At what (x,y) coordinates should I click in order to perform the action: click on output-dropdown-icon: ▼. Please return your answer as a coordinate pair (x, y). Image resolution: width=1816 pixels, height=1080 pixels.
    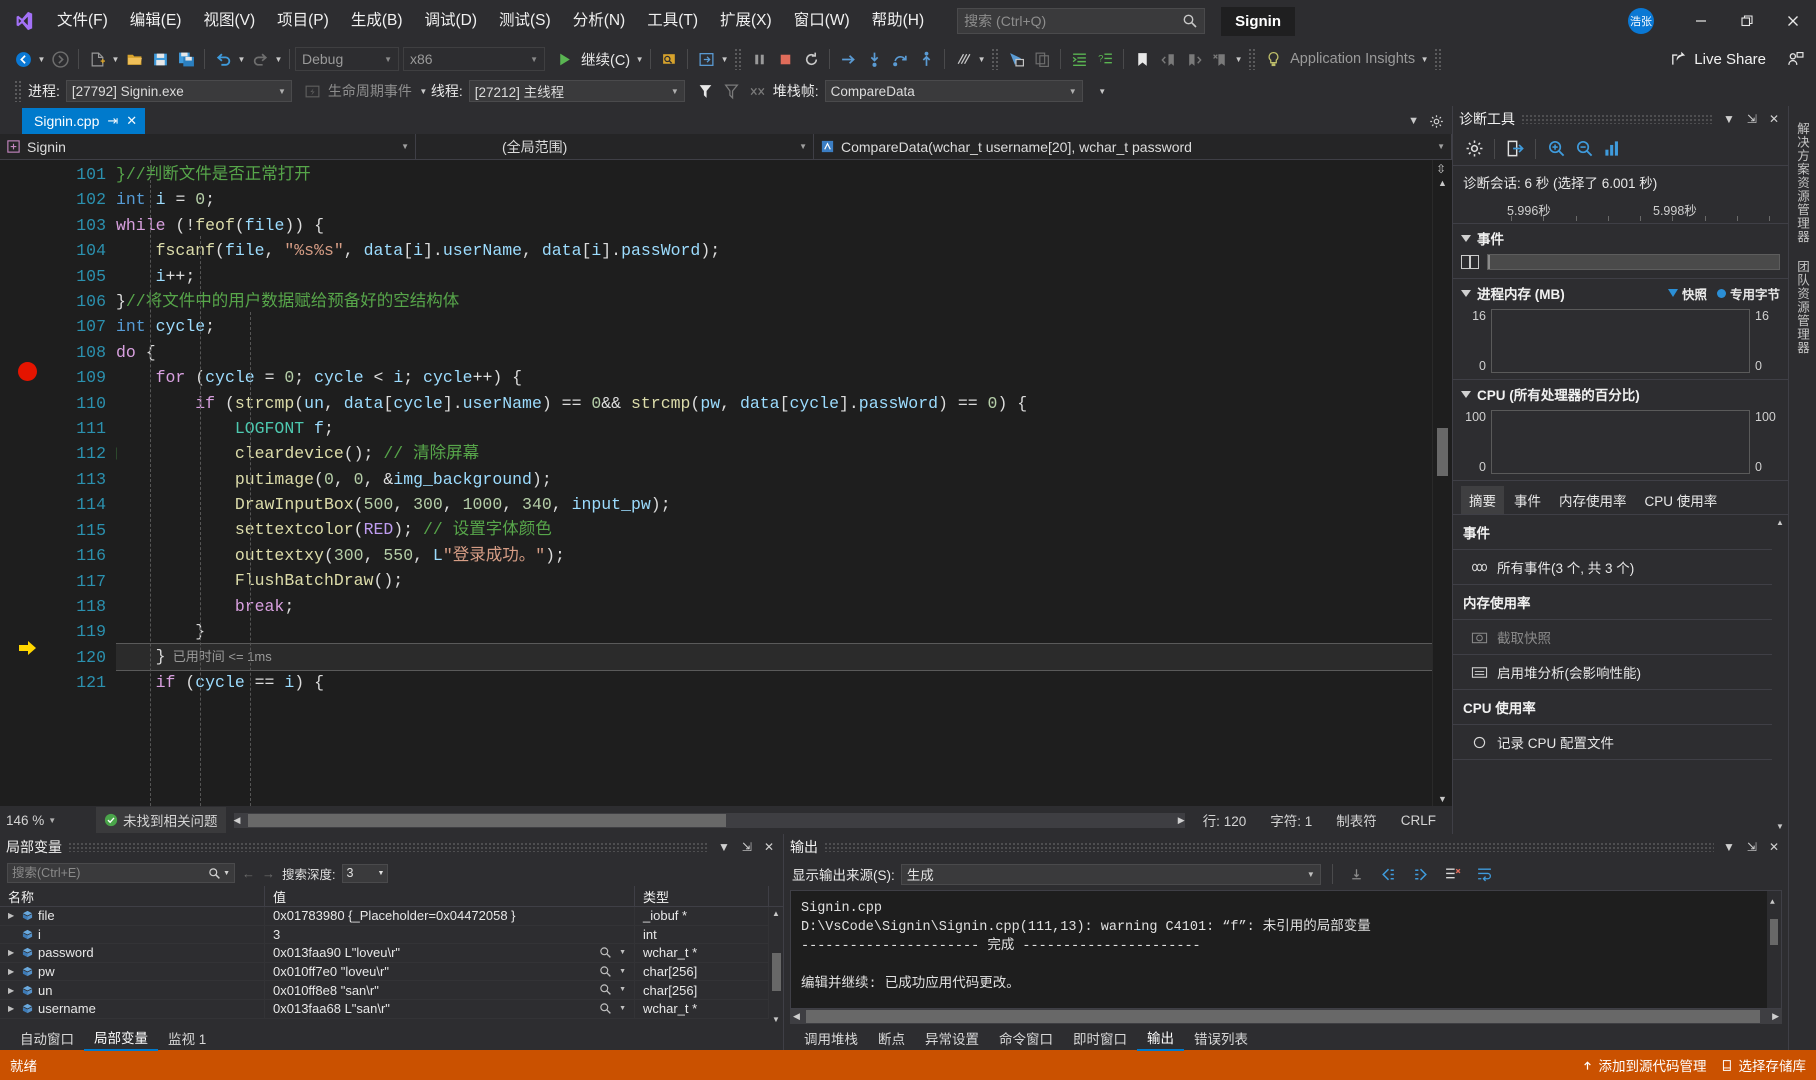
    Looking at the image, I should click on (1729, 847).